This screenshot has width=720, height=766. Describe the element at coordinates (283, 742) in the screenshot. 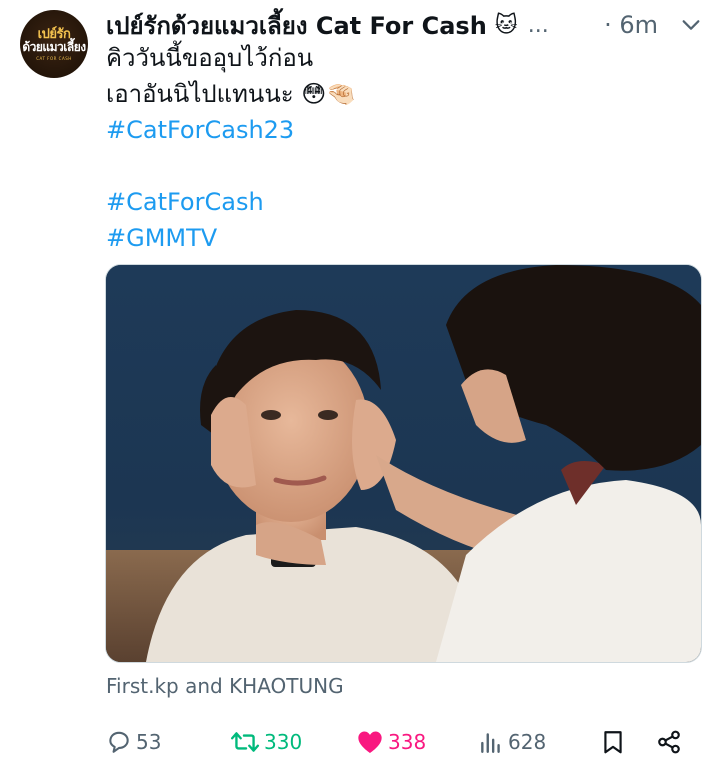

I see `retweet-count: 330` at that location.